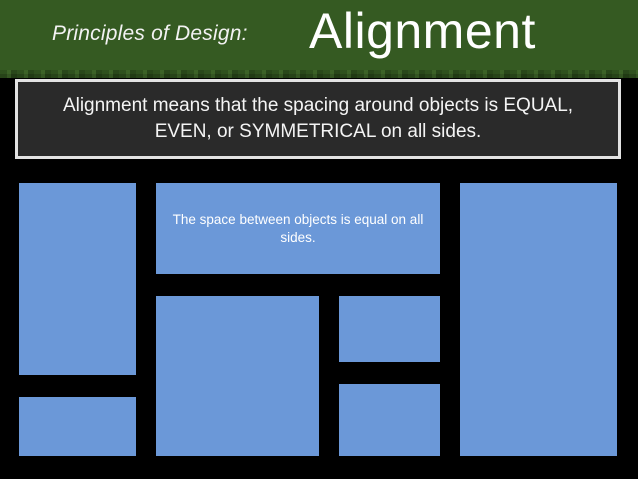  I want to click on block-right-tall, so click(538, 319).